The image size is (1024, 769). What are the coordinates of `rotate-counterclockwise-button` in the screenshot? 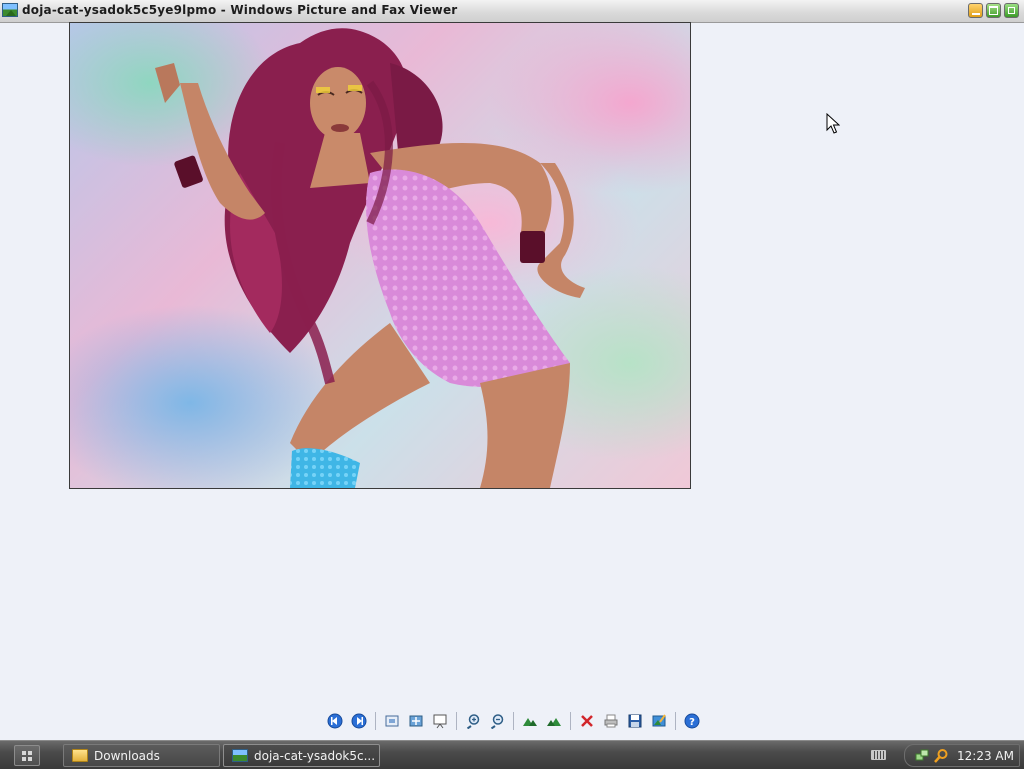 It's located at (554, 721).